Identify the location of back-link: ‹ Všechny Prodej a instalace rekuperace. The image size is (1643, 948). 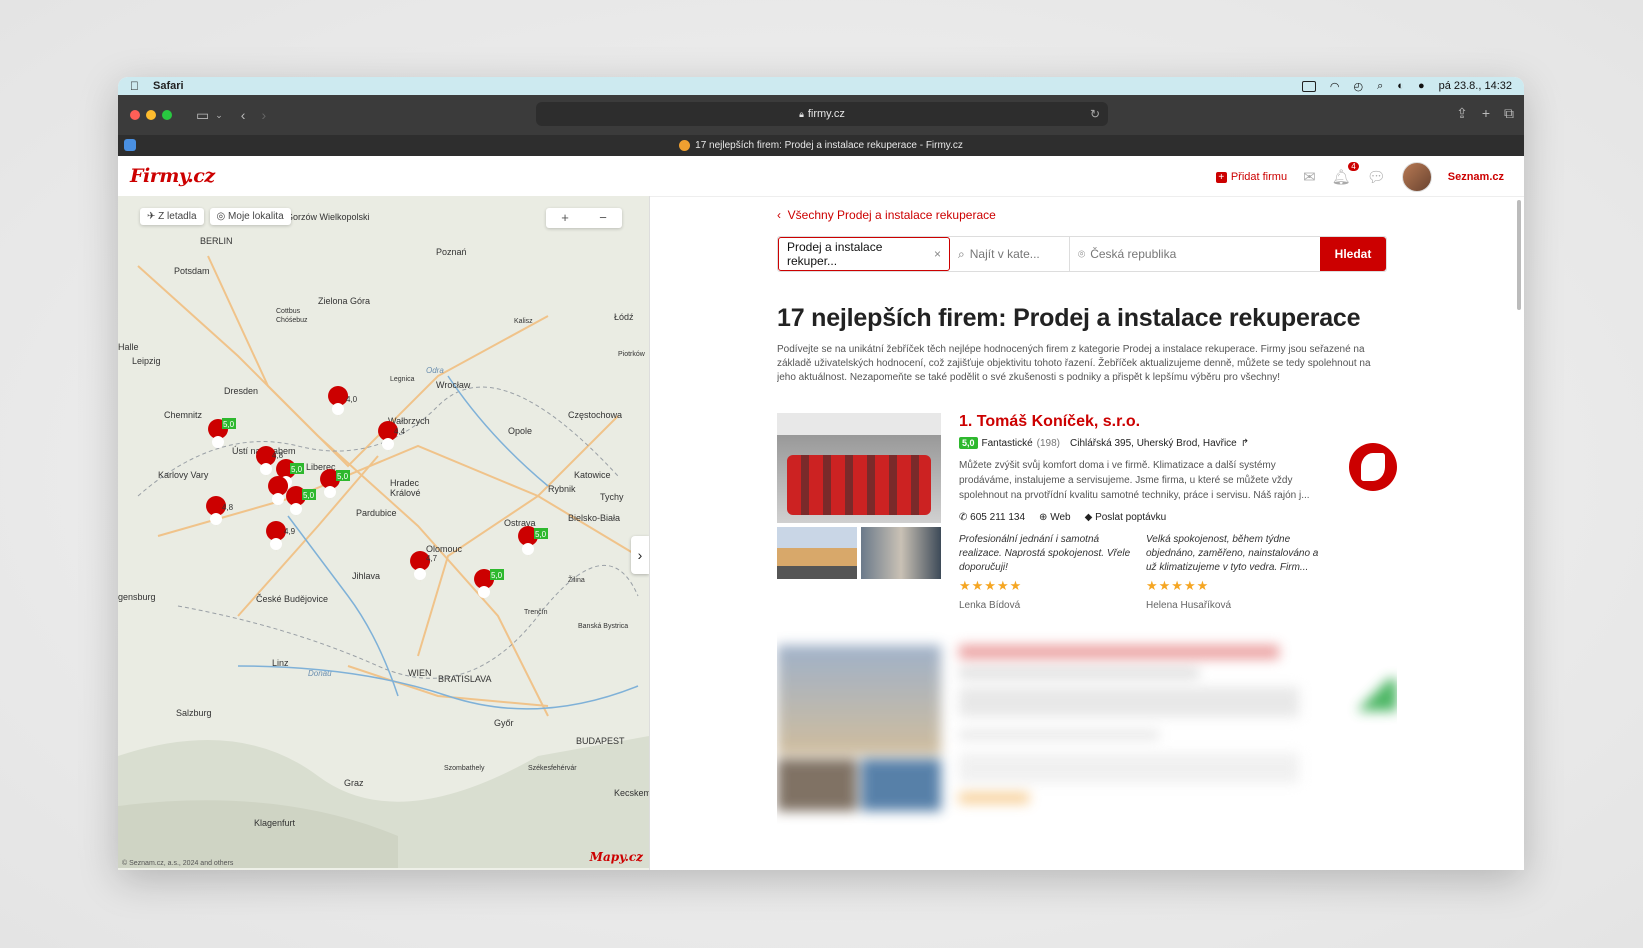
(1087, 215).